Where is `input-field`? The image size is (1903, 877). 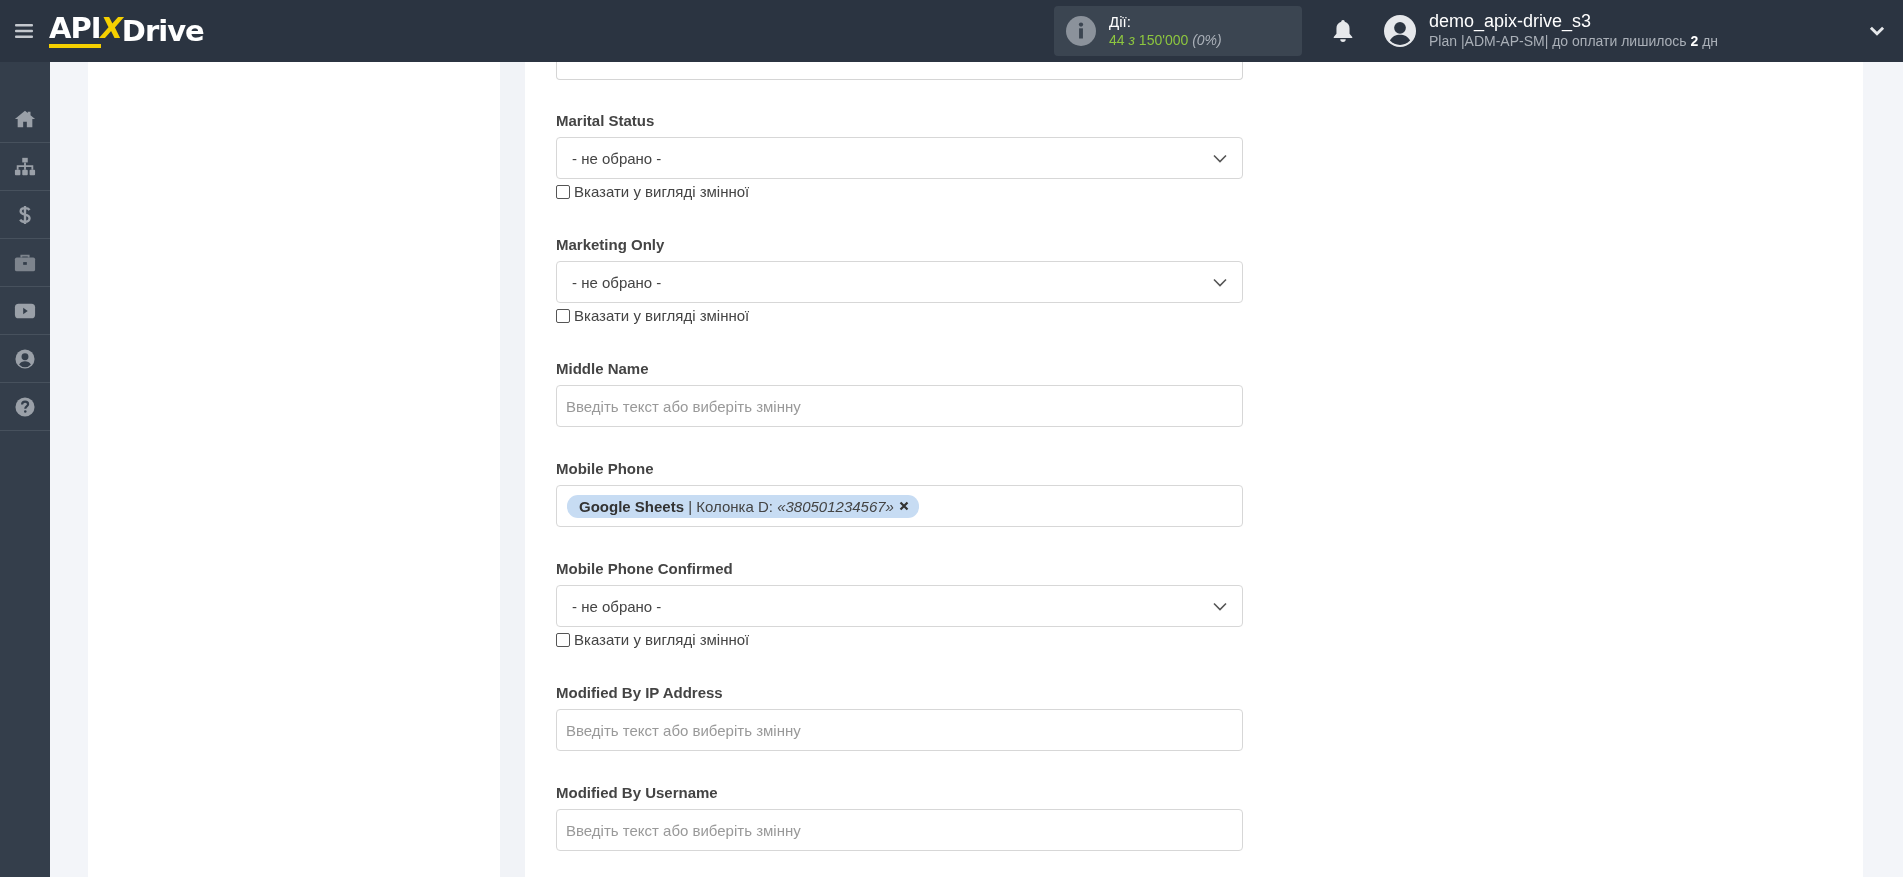
input-field is located at coordinates (899, 71).